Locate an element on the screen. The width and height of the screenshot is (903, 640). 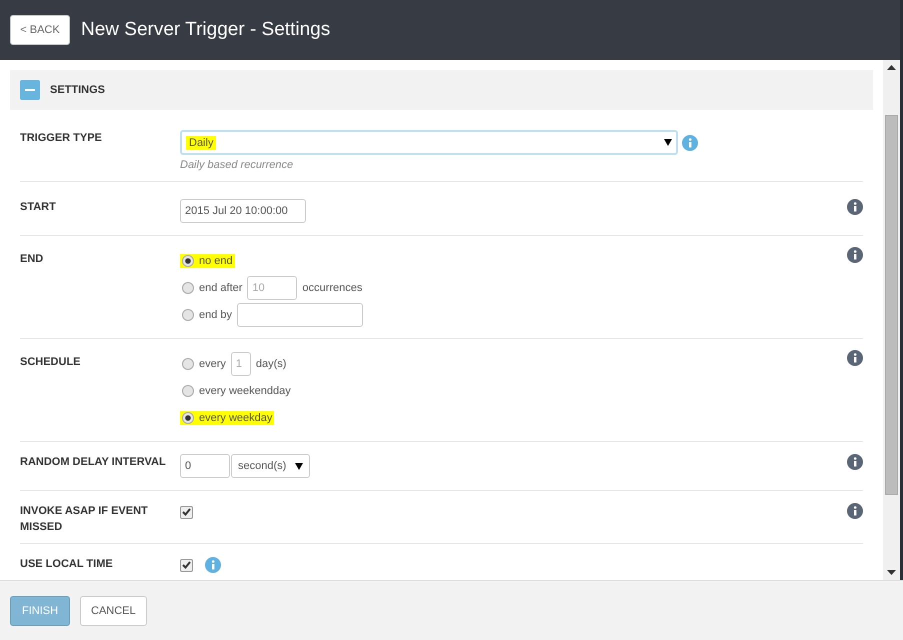
field-label: INVOKE ASAP IF EVENT MISSED is located at coordinates (84, 519).